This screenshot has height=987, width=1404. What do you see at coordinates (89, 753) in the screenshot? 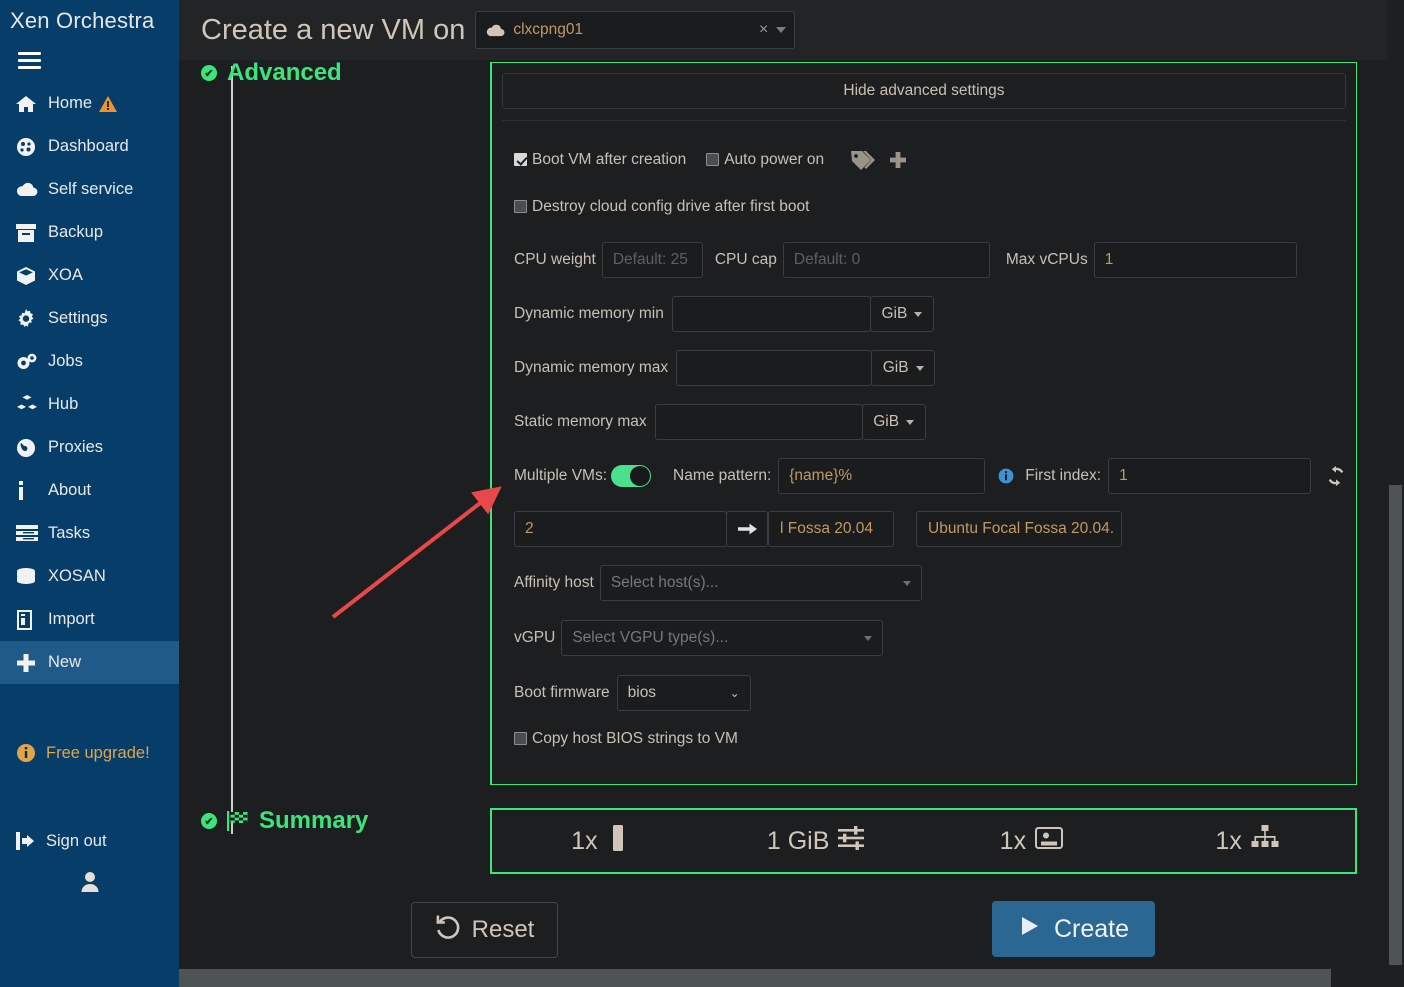
I see `free-upgrade-link: Free upgrade!` at bounding box center [89, 753].